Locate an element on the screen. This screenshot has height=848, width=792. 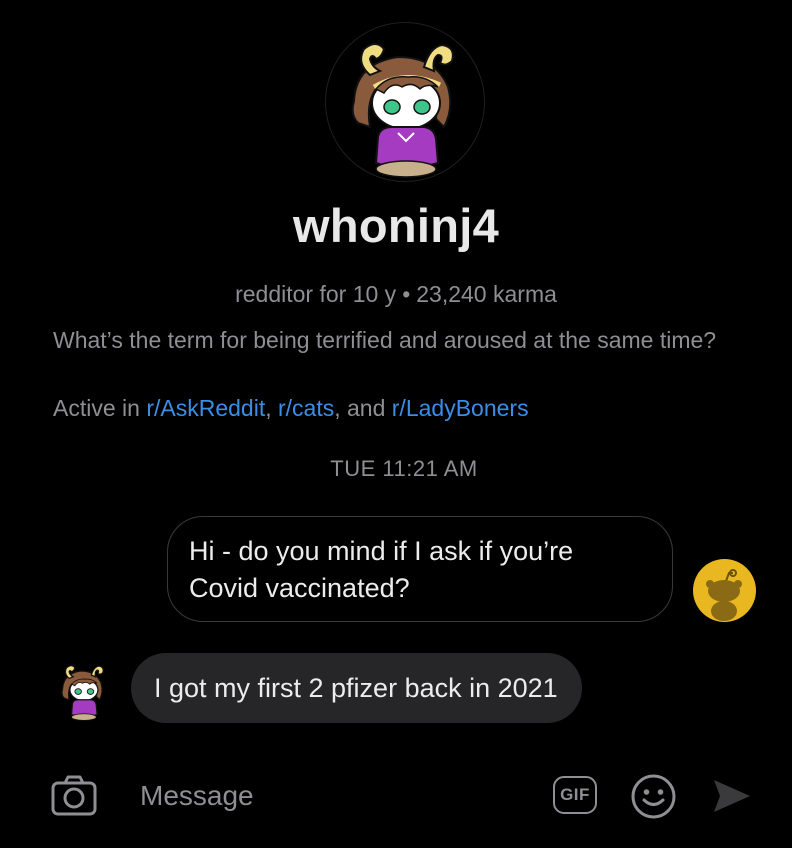
my-avatar is located at coordinates (724, 590).